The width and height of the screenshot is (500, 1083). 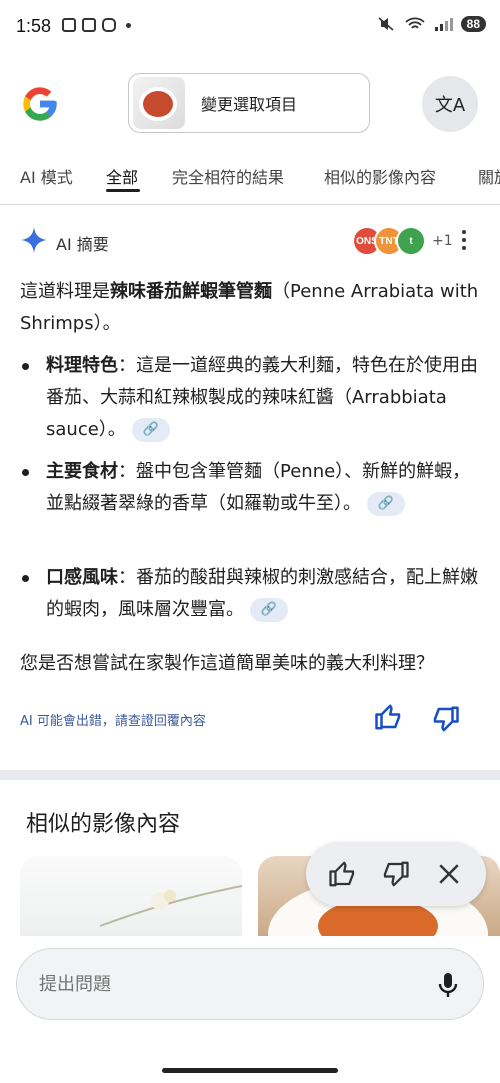 What do you see at coordinates (415, 23) in the screenshot?
I see `wifi-icon` at bounding box center [415, 23].